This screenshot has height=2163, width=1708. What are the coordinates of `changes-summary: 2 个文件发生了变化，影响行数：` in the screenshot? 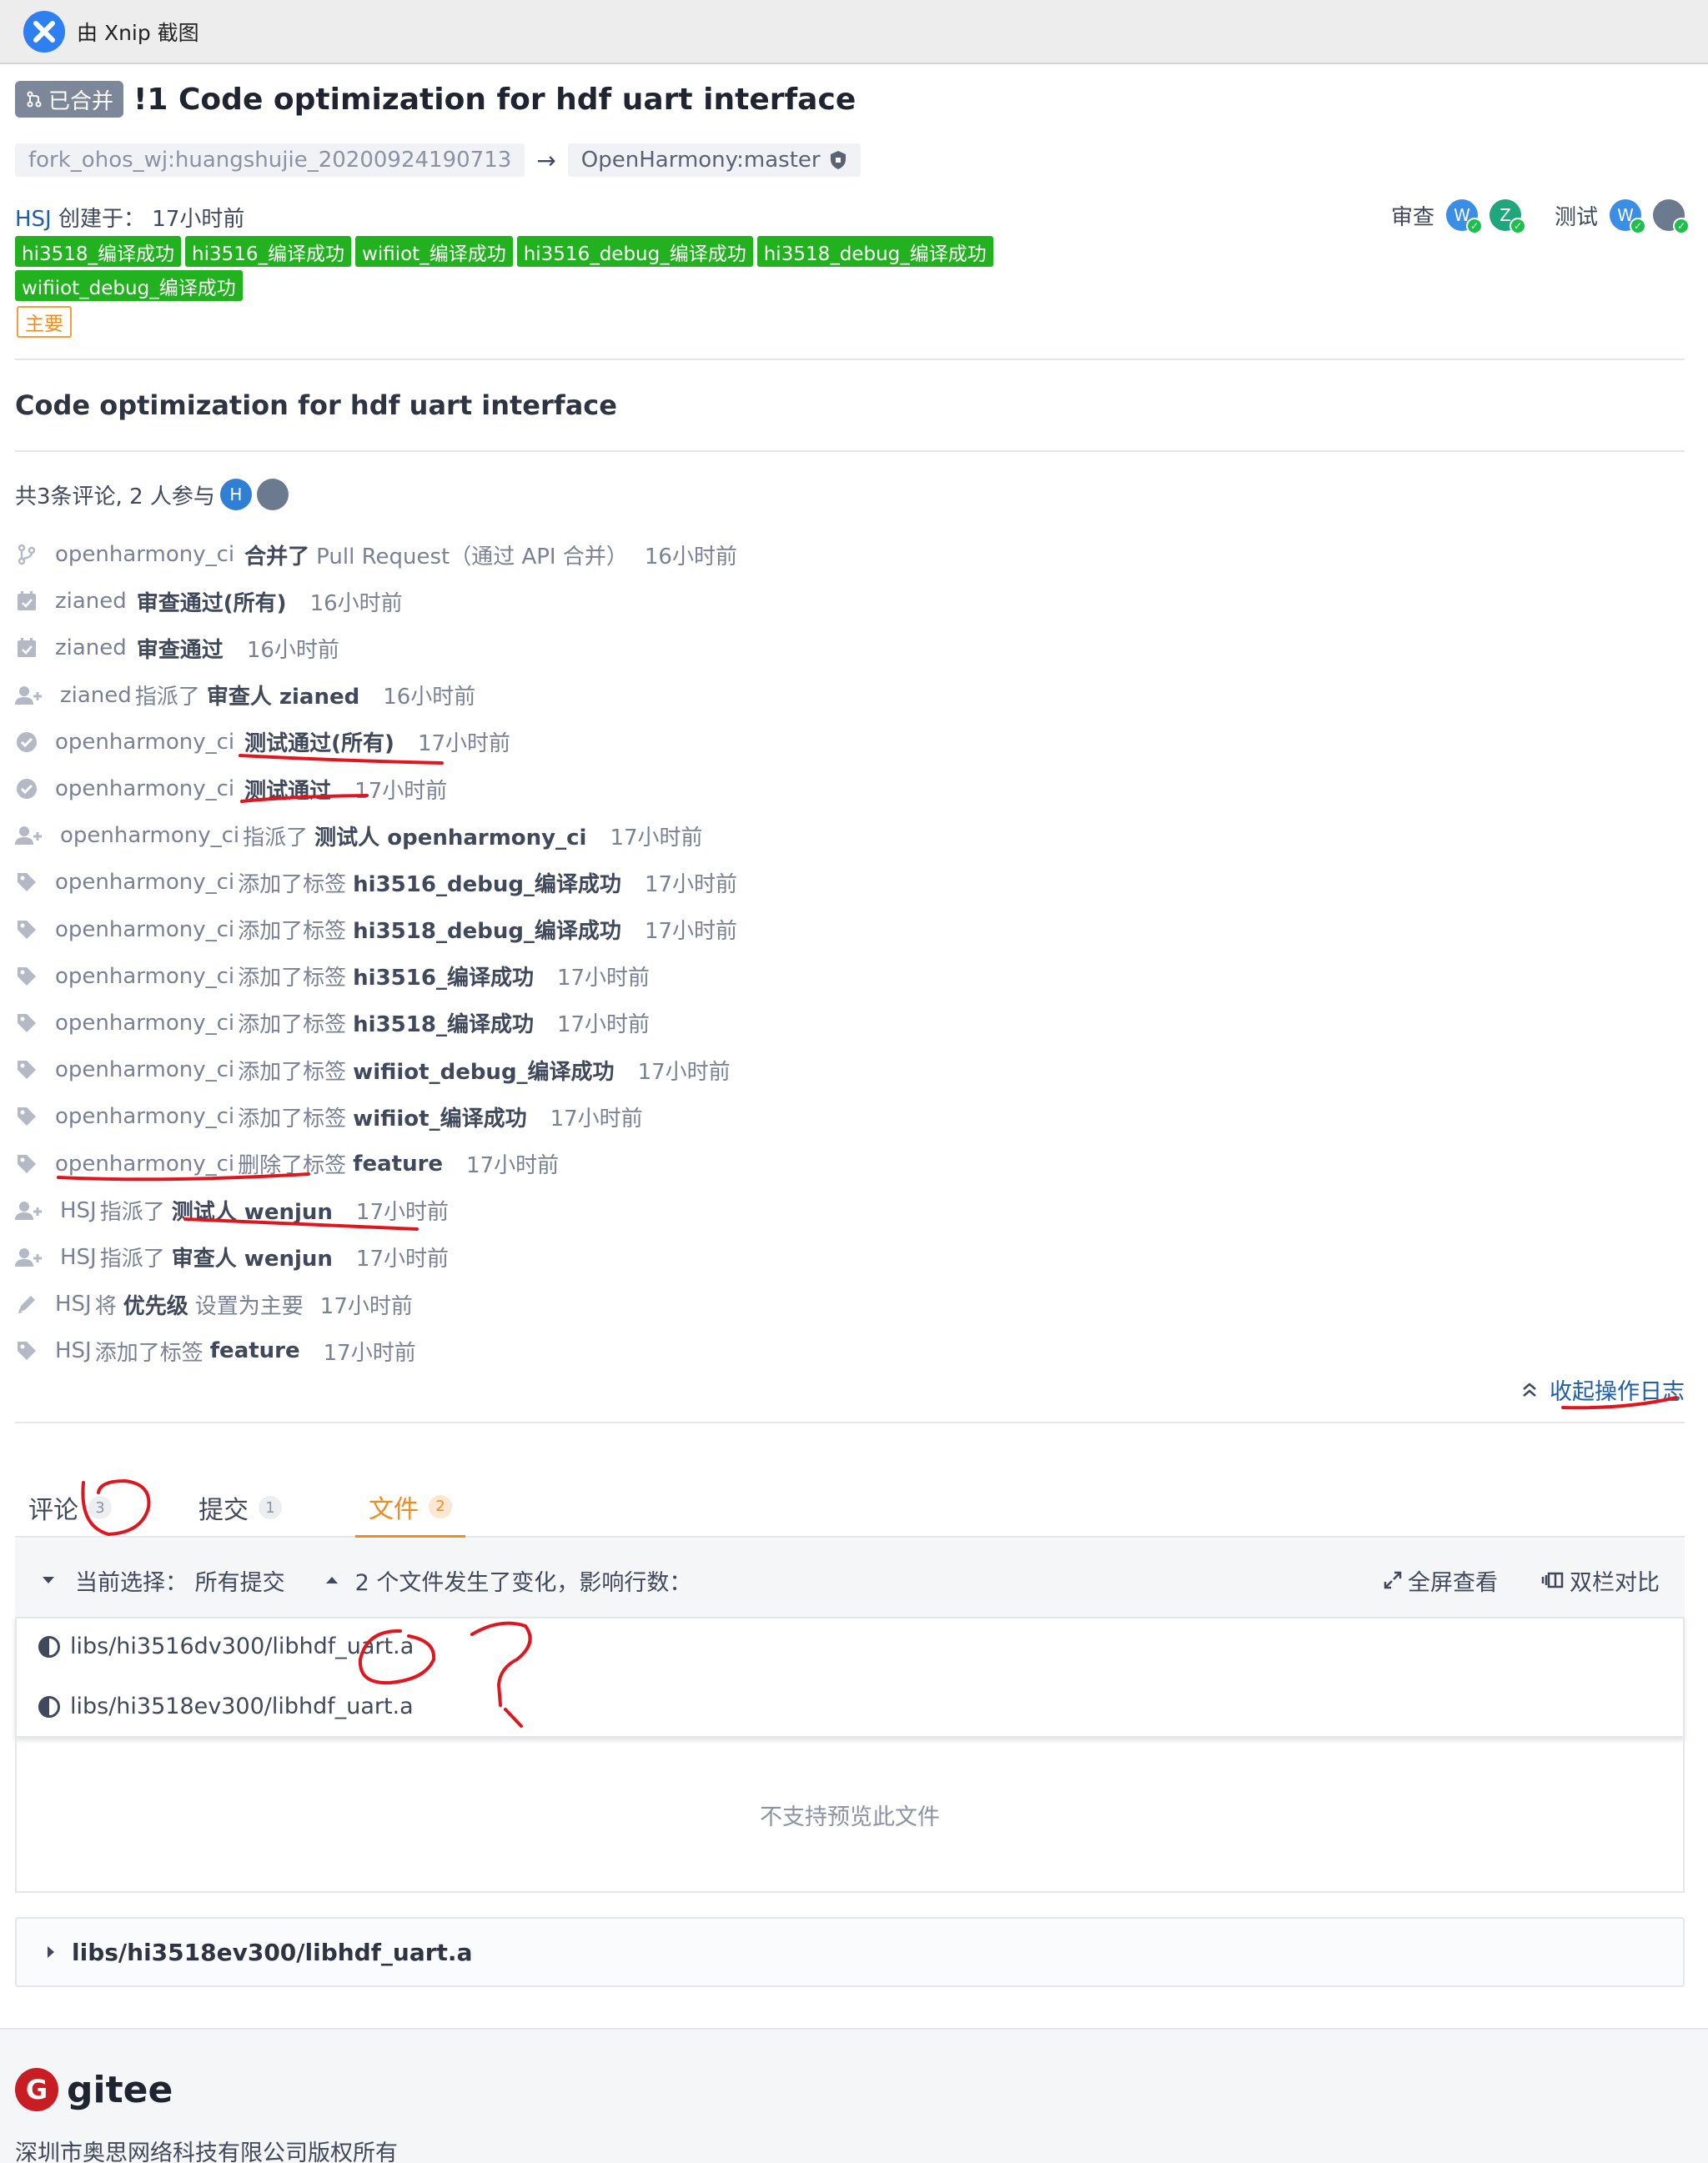 It's located at (523, 1582).